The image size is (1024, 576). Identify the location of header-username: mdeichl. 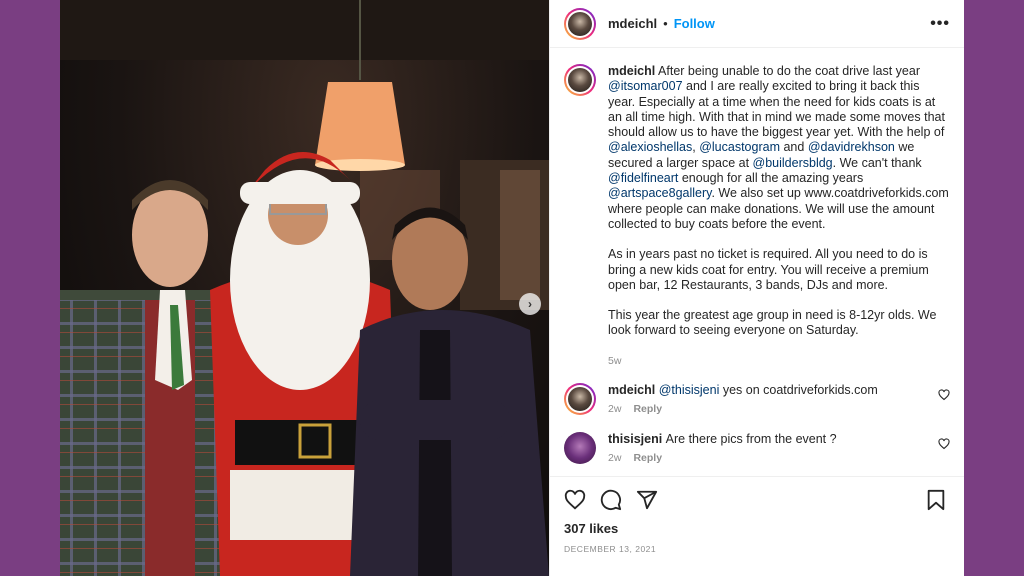
(632, 23).